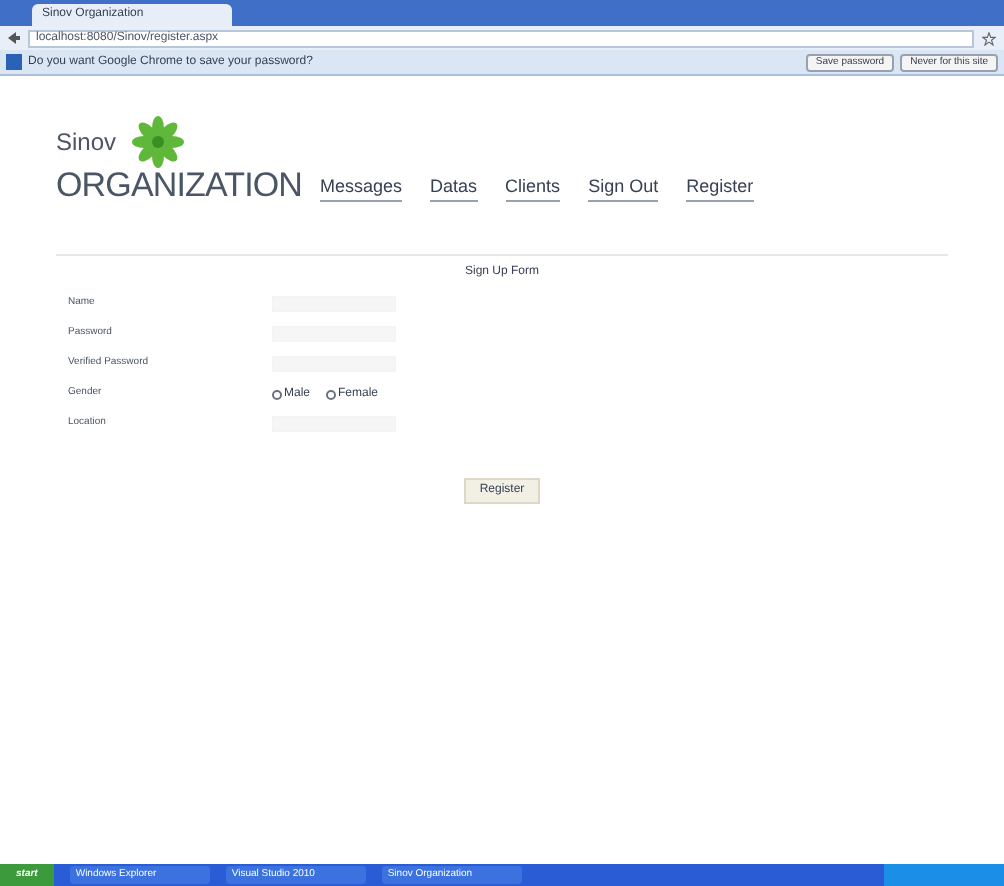 This screenshot has width=1004, height=886. Describe the element at coordinates (989, 38) in the screenshot. I see `star-icon` at that location.